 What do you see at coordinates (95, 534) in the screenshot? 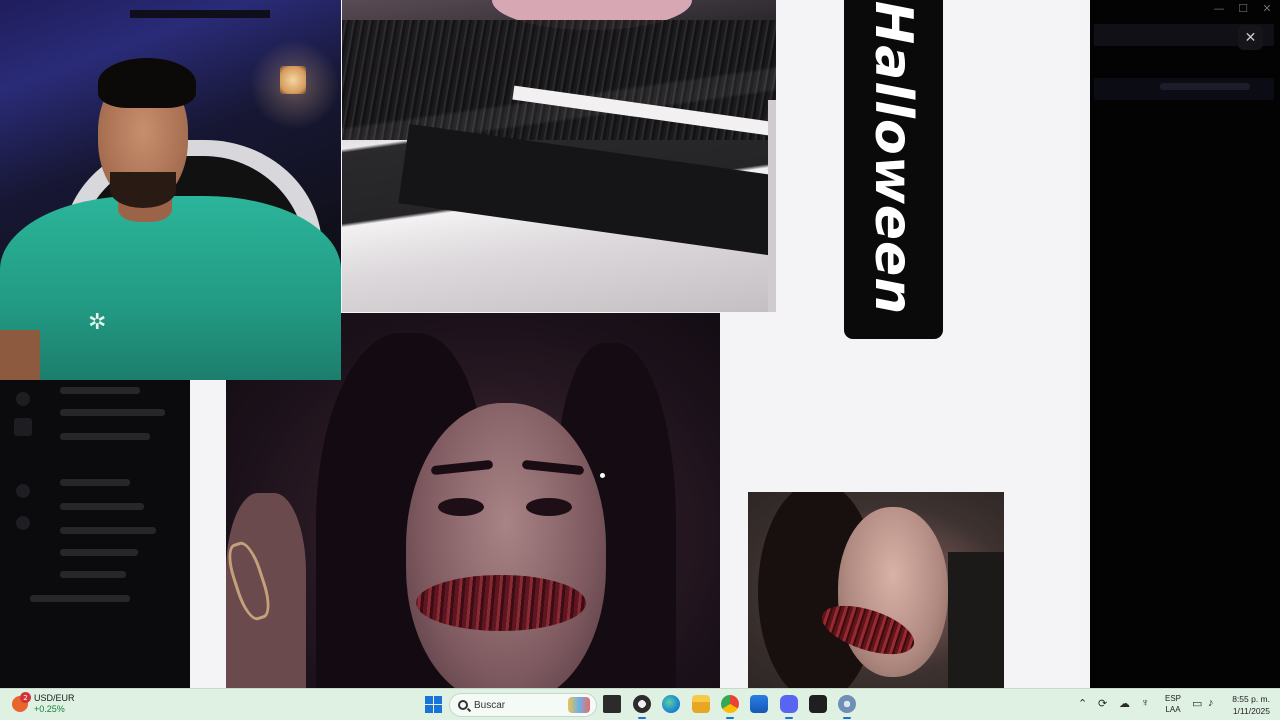
I see `channel-sidebar` at bounding box center [95, 534].